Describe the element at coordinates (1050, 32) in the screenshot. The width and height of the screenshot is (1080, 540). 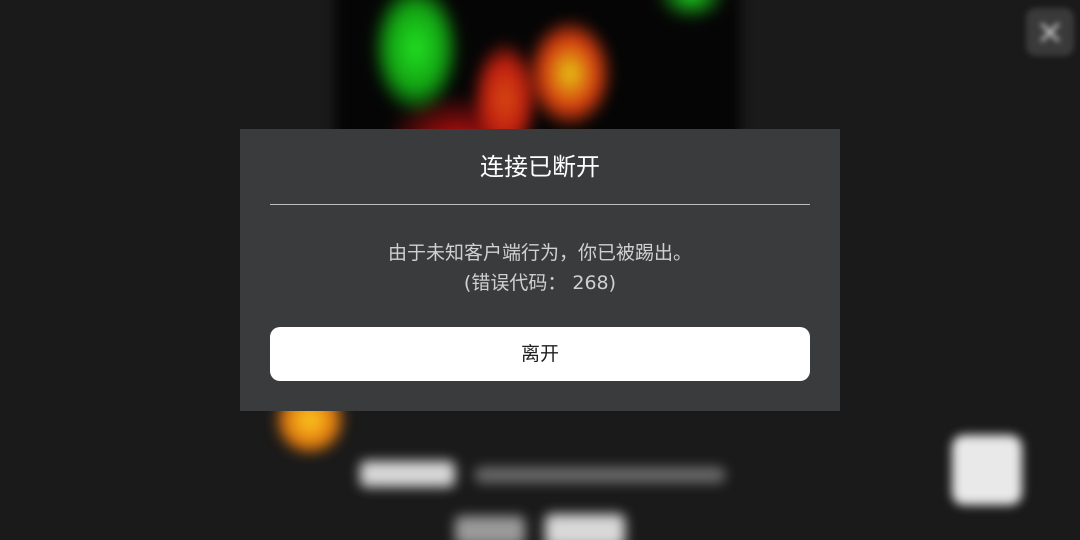
I see `close-icon: ×` at that location.